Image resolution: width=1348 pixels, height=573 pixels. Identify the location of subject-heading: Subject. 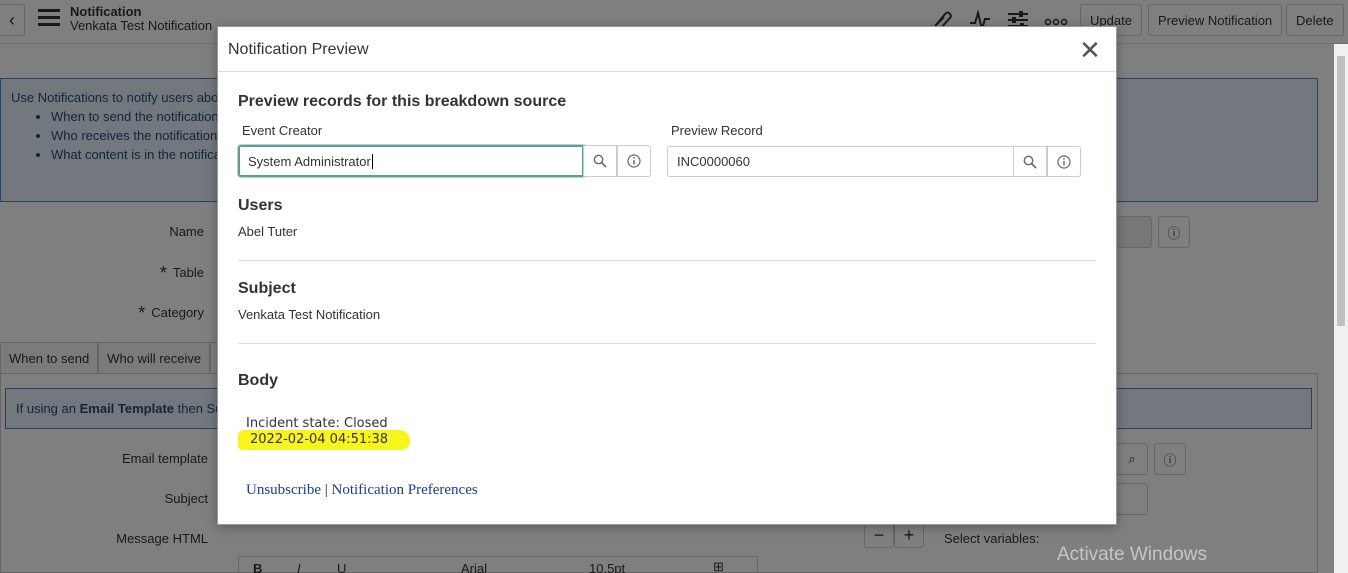
(267, 288).